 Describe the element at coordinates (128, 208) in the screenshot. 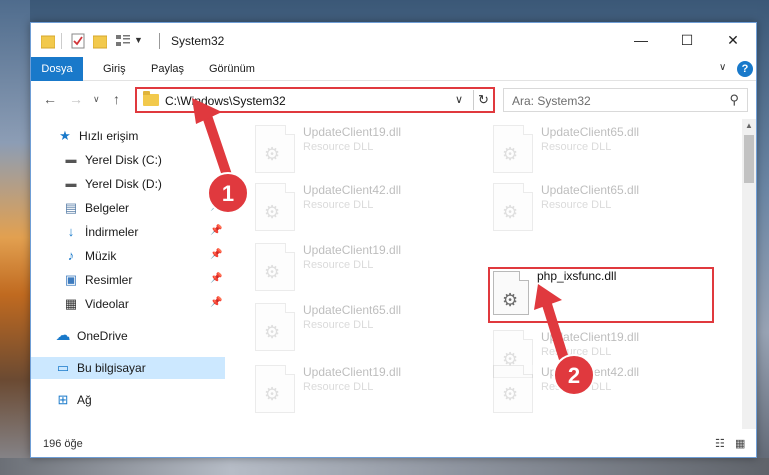

I see `sidebar-item-documents: ▤ Belgeler 📌` at that location.